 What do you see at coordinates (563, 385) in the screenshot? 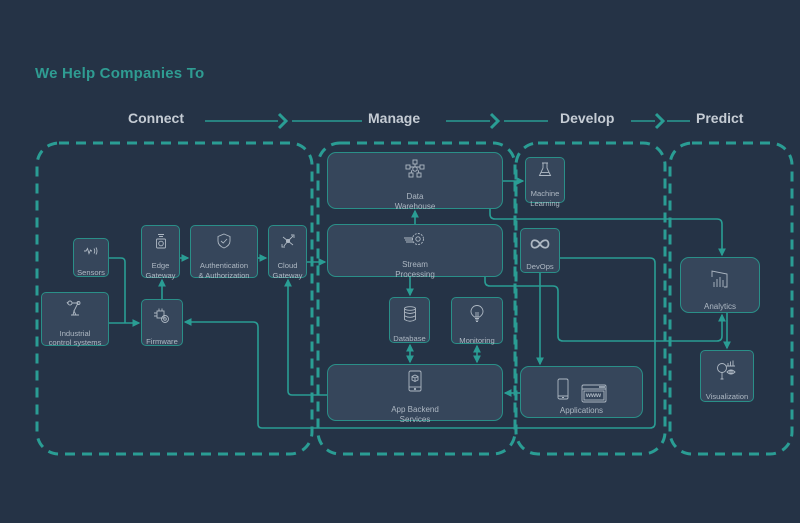
I see `smartphone-icon` at bounding box center [563, 385].